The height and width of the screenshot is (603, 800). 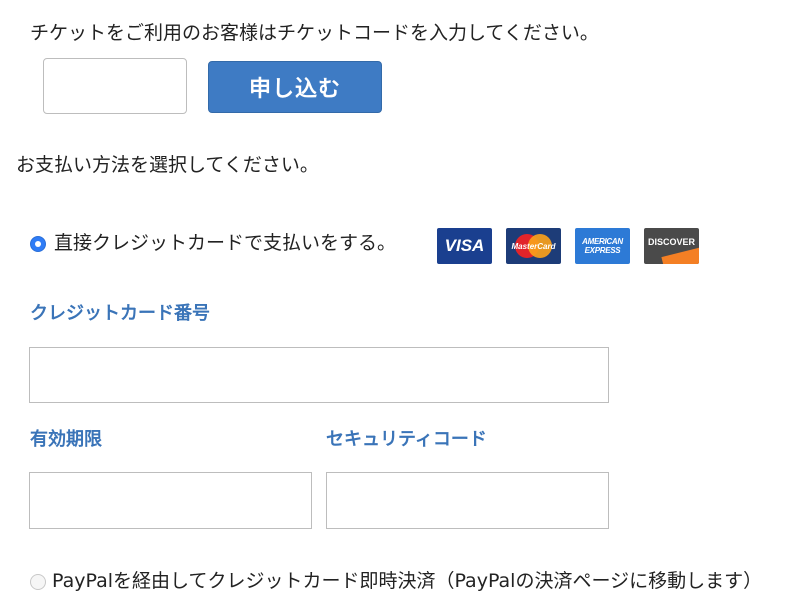 I want to click on security-code-field, so click(x=467, y=500).